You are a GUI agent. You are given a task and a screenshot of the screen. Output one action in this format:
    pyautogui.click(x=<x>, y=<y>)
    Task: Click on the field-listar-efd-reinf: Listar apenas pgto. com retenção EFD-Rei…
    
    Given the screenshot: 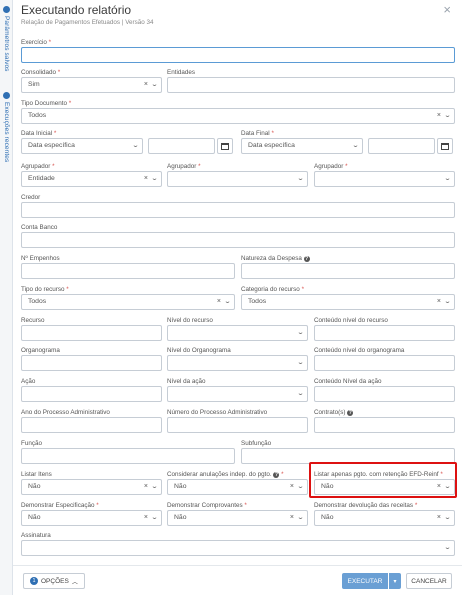 What is the action you would take?
    pyautogui.click(x=384, y=482)
    